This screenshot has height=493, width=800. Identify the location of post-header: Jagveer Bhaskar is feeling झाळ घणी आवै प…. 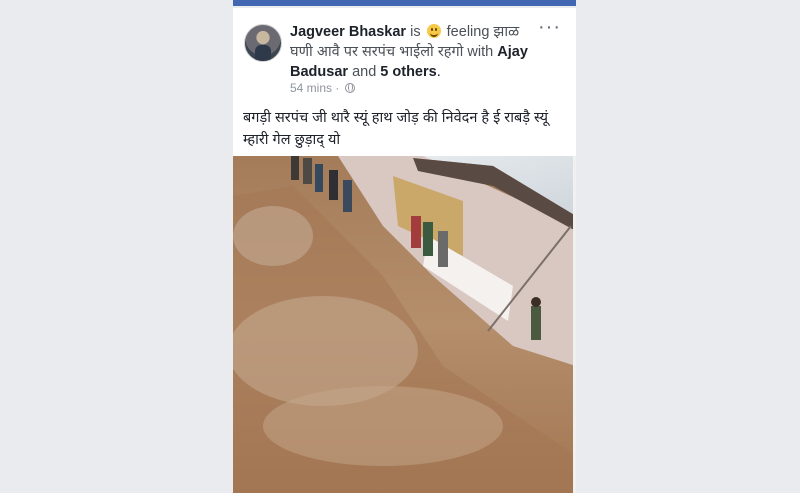
(404, 58).